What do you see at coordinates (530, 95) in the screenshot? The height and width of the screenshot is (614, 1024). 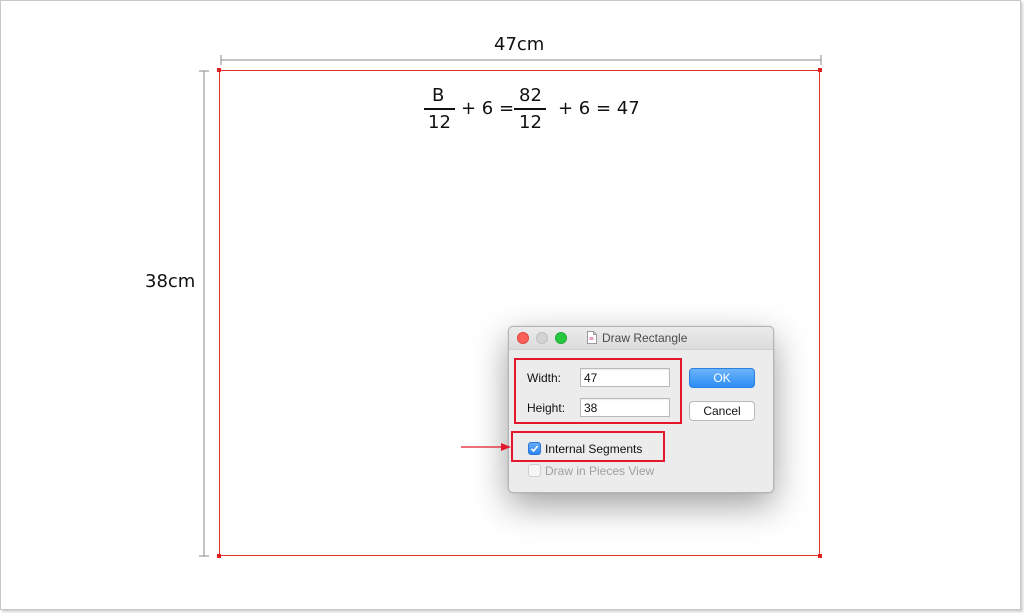 I see `formula-numerator-2: 82` at bounding box center [530, 95].